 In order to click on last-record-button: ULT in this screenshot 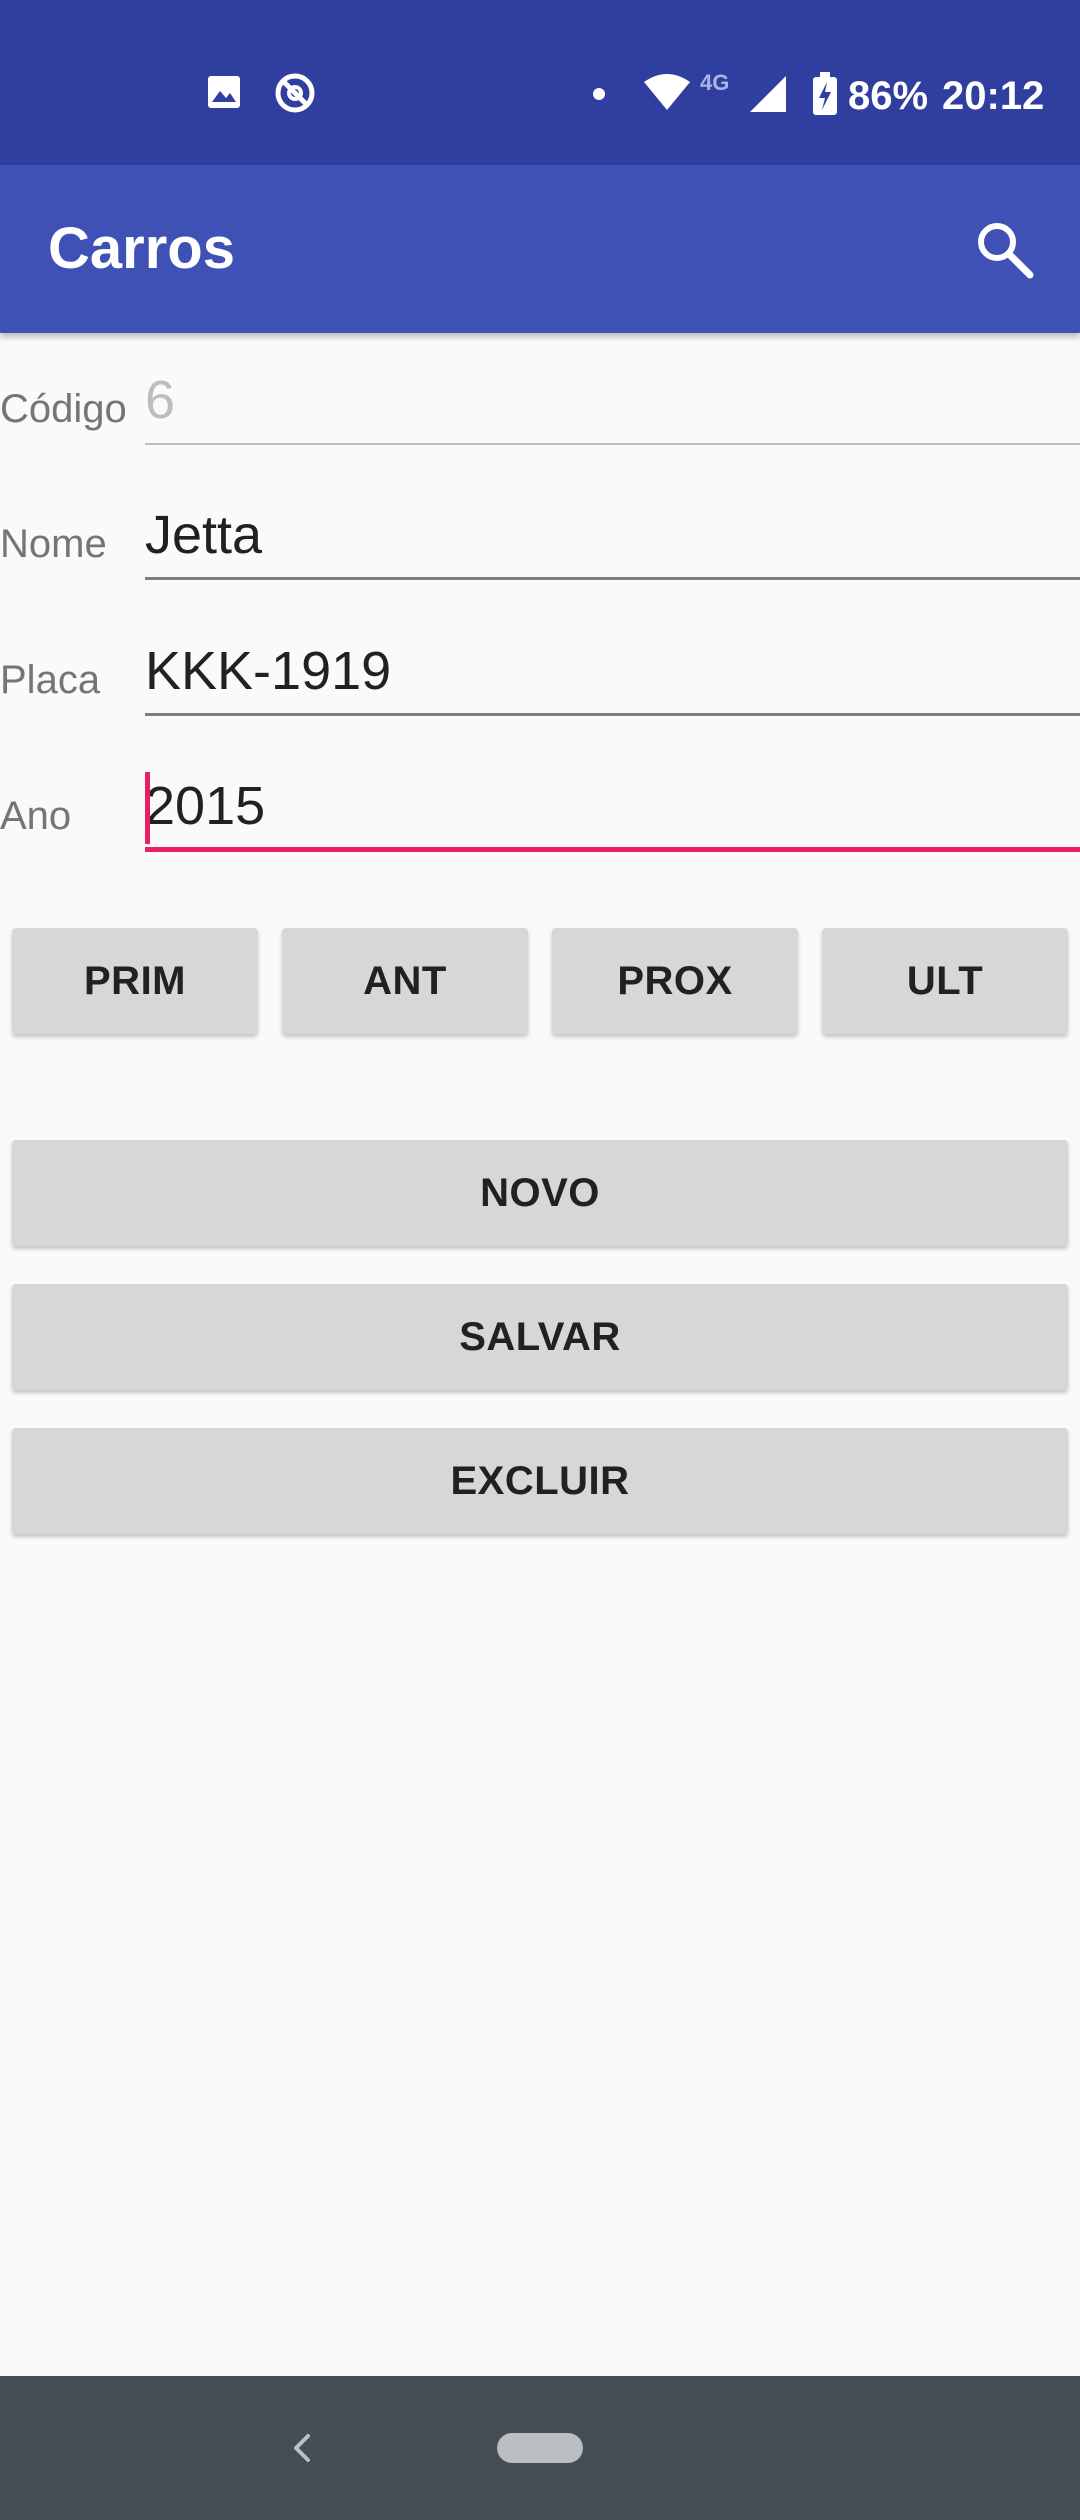, I will do `click(945, 981)`.